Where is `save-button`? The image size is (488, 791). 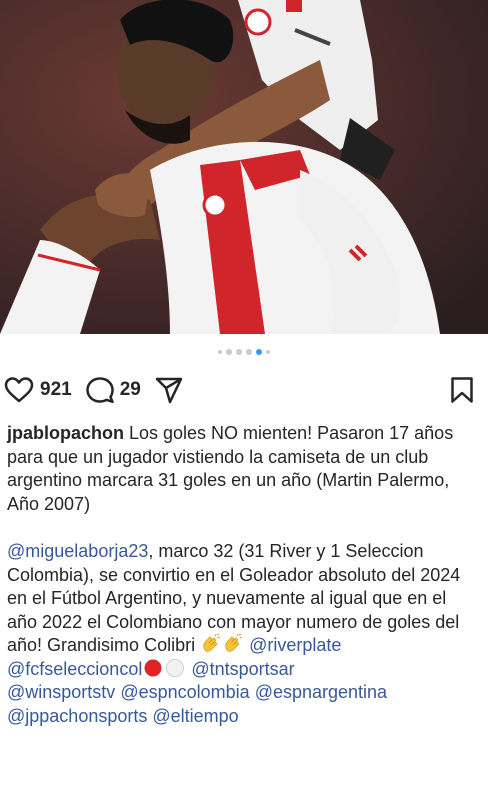 save-button is located at coordinates (462, 390).